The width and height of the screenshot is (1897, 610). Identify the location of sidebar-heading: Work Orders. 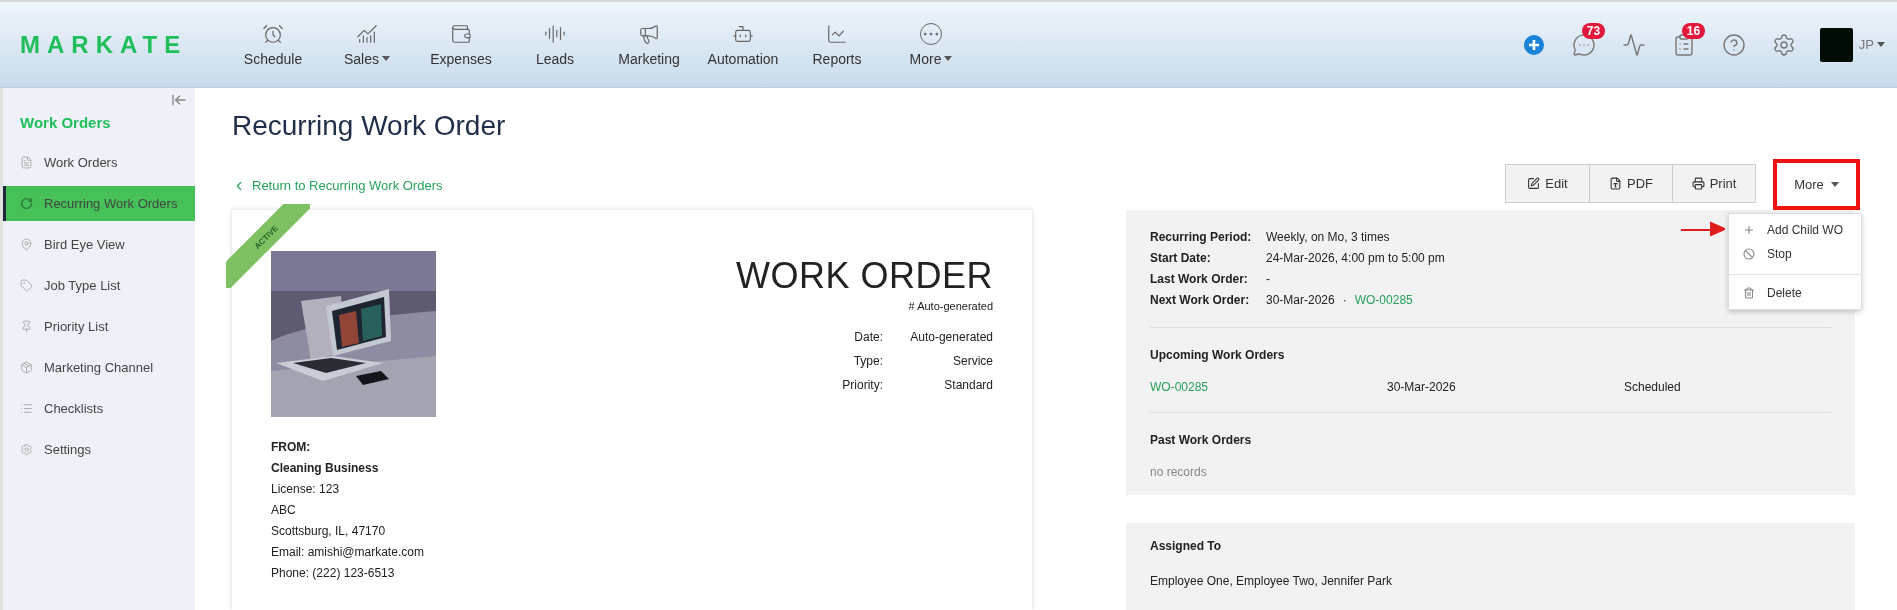
(65, 123).